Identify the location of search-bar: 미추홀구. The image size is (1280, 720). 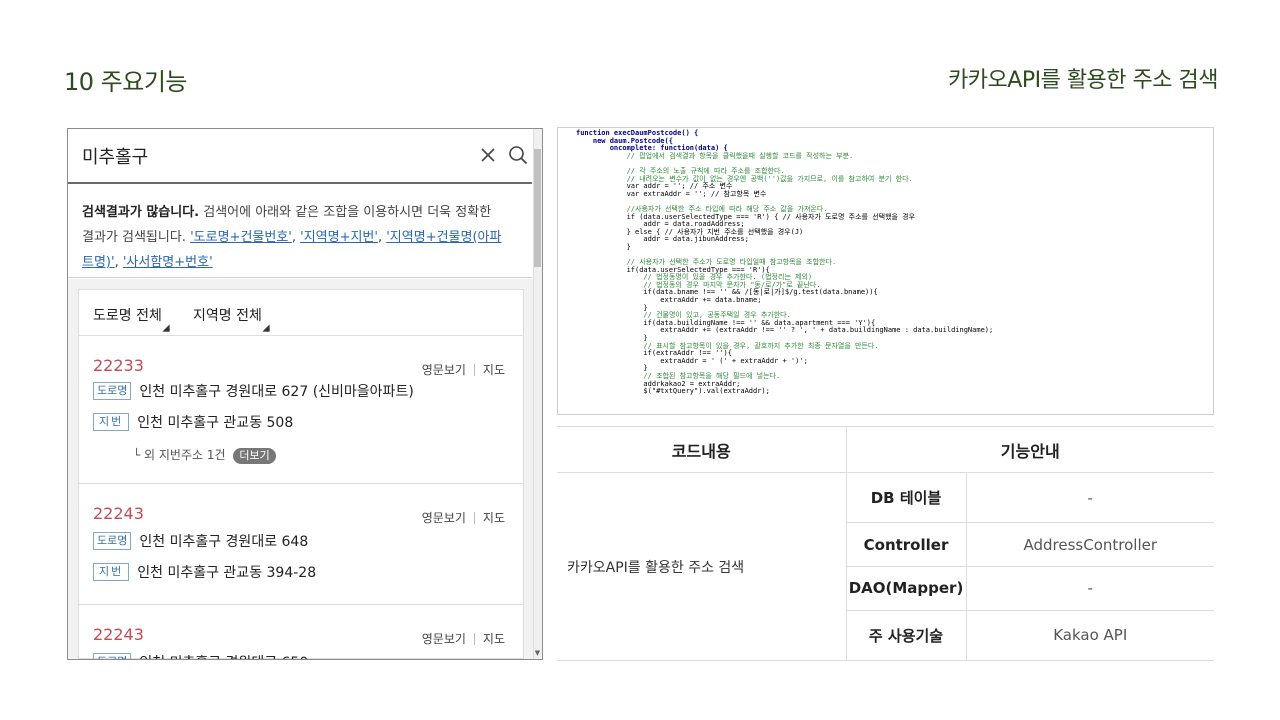
(300, 156).